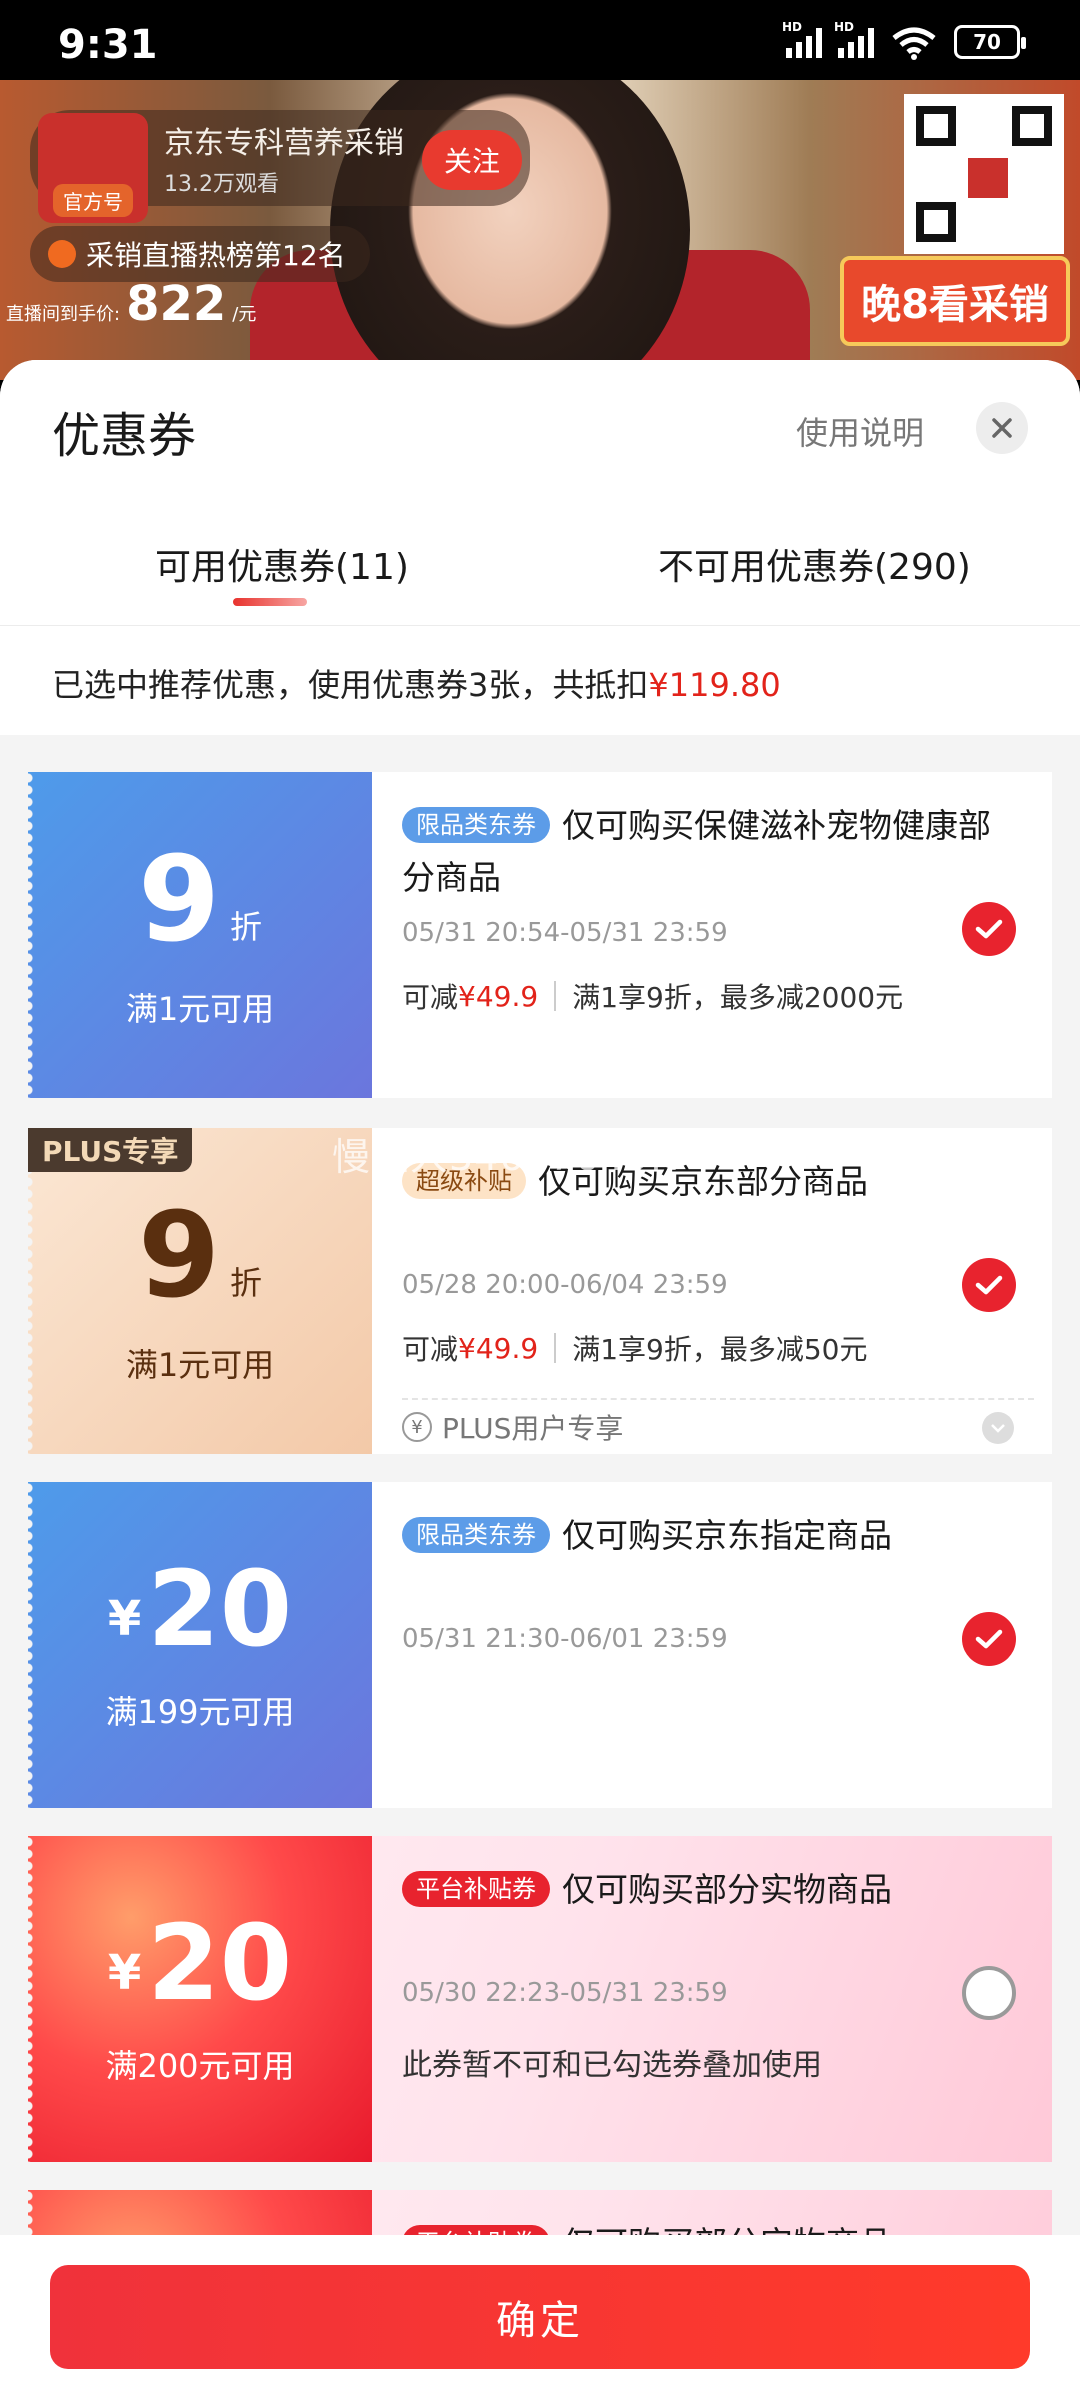  What do you see at coordinates (987, 42) in the screenshot?
I see `battery-level: 70` at bounding box center [987, 42].